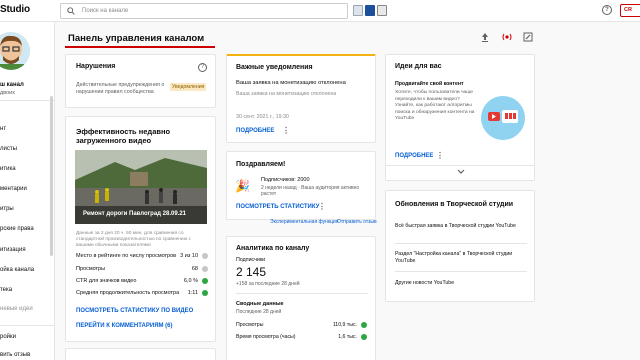 This screenshot has height=360, width=640. I want to click on sidebar-item-analytics: итика, so click(8, 171).